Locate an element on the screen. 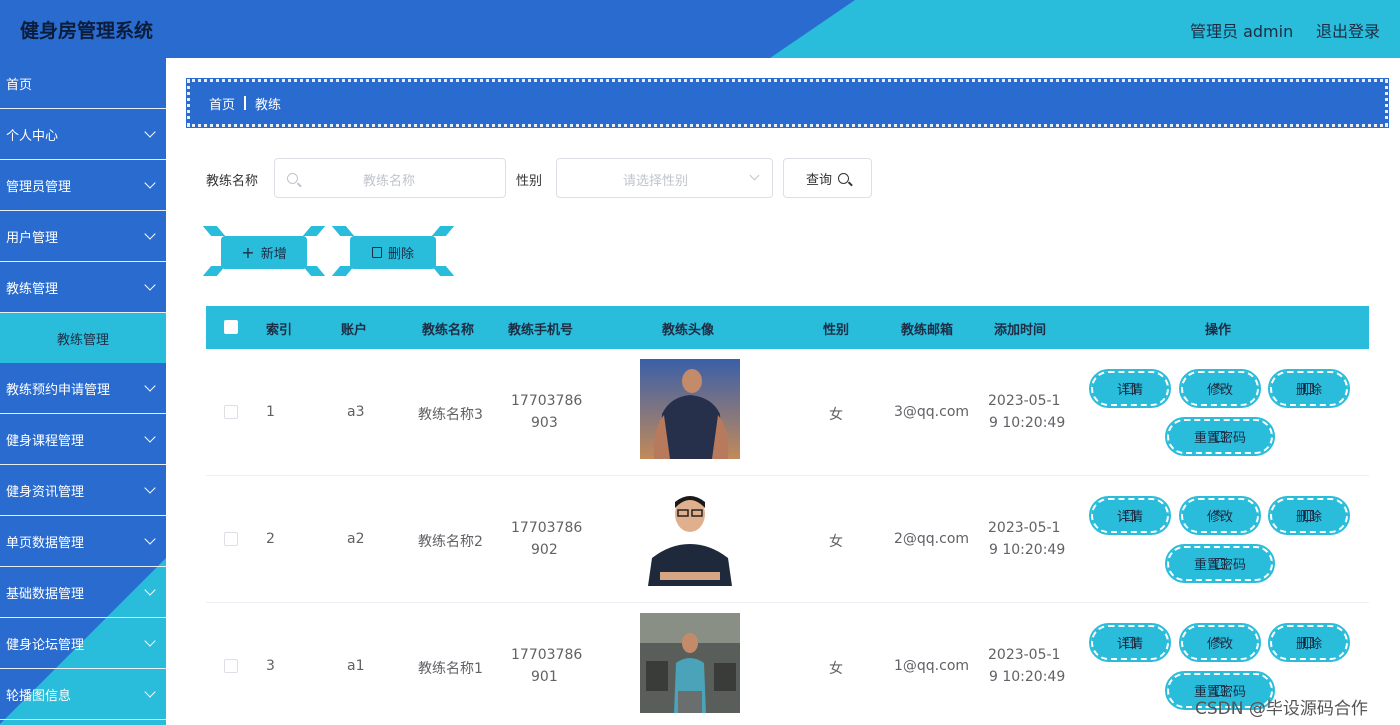 The image size is (1400, 725). cell-account: a3 is located at coordinates (356, 412).